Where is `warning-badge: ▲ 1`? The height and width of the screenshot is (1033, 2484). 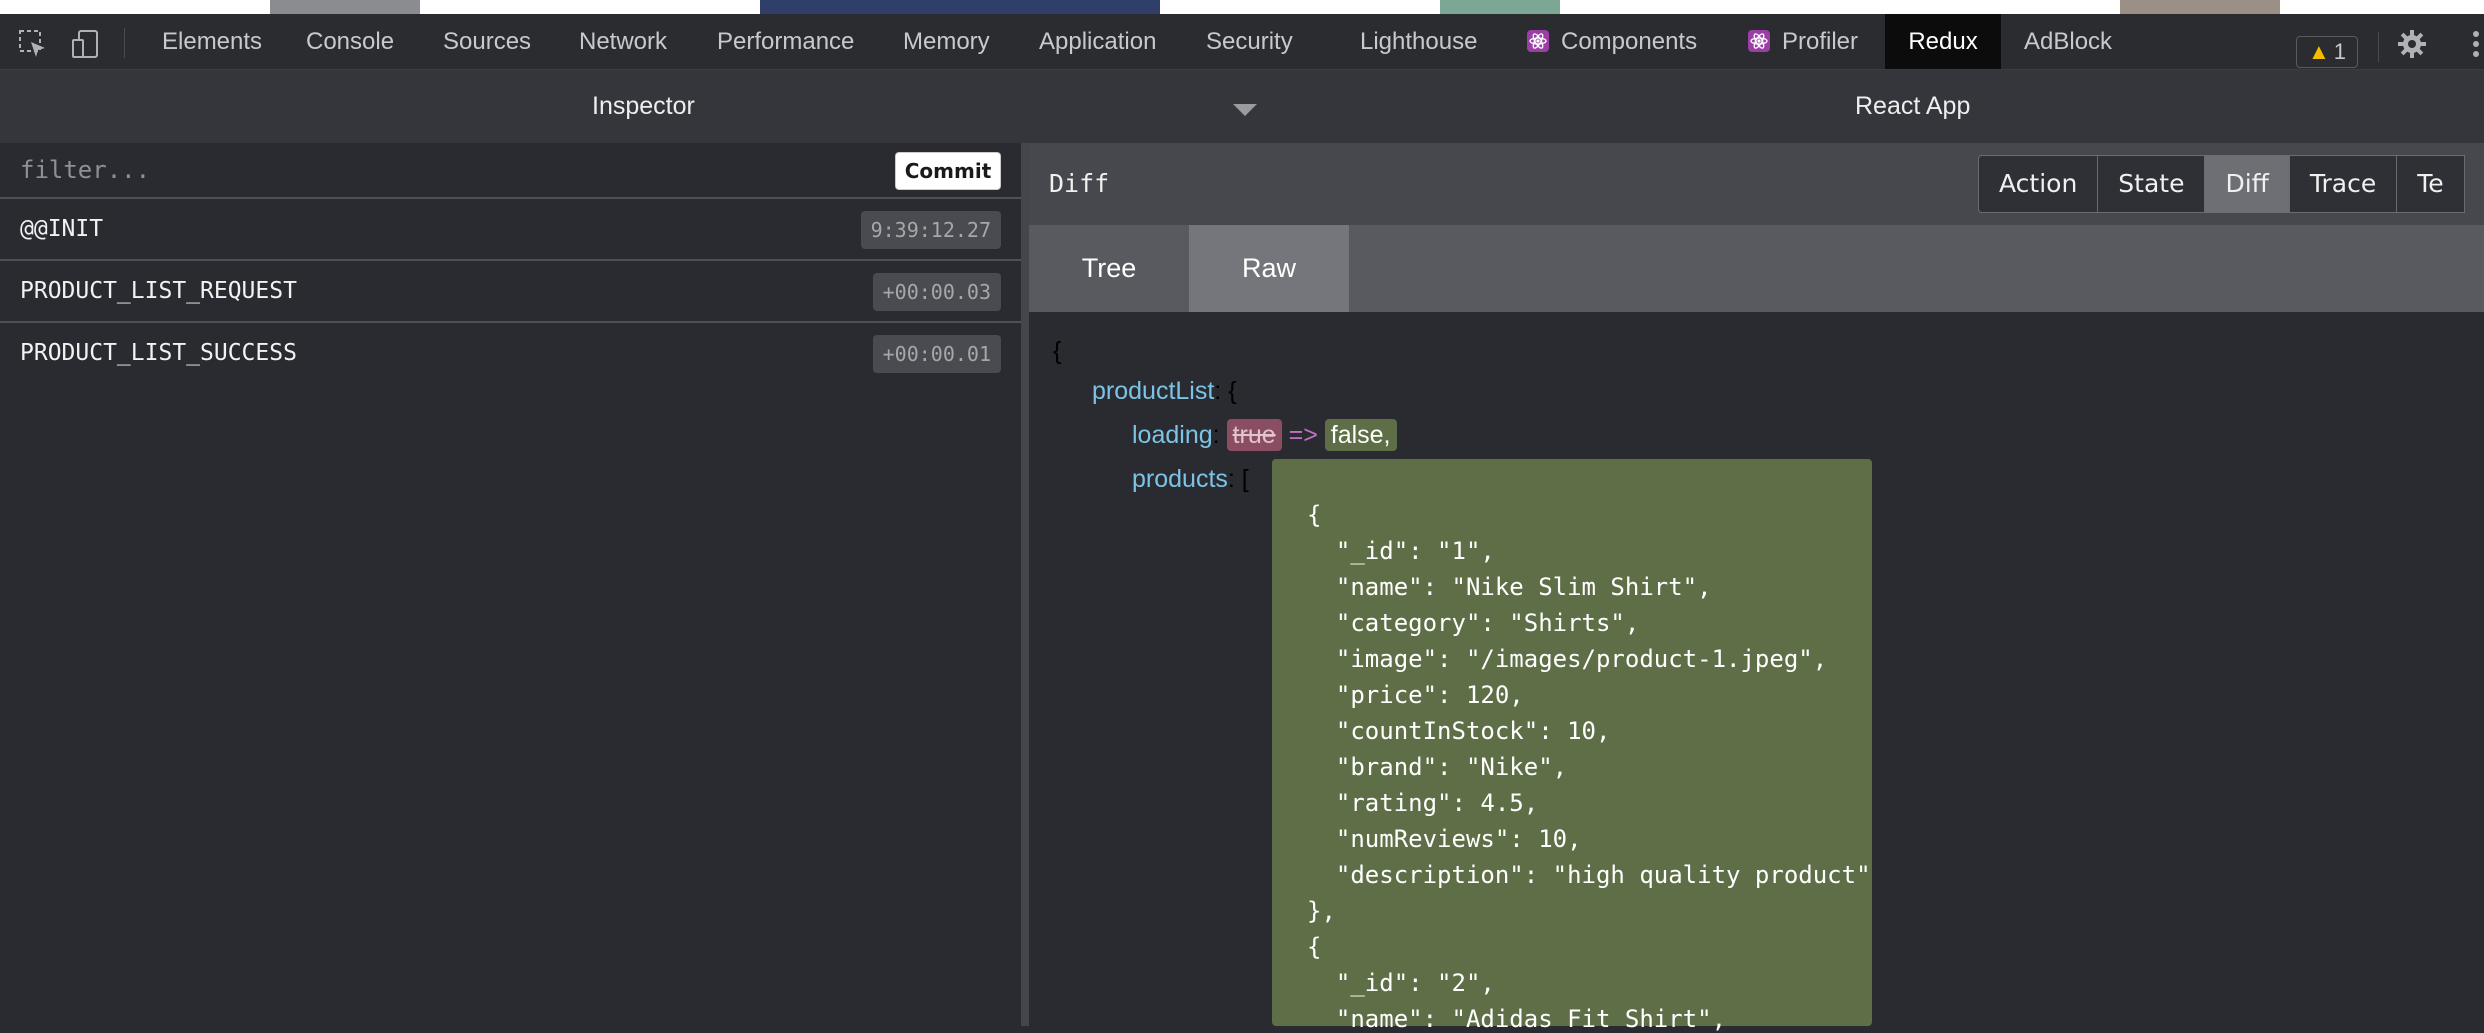 warning-badge: ▲ 1 is located at coordinates (2327, 52).